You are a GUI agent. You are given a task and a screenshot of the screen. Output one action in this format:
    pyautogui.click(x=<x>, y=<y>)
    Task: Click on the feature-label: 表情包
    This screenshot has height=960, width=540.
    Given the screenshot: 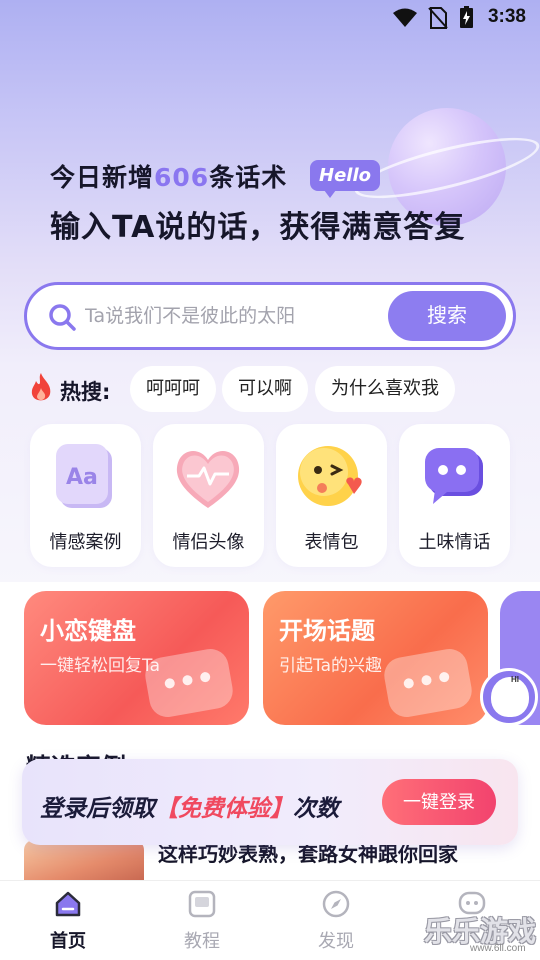 What is the action you would take?
    pyautogui.click(x=331, y=542)
    